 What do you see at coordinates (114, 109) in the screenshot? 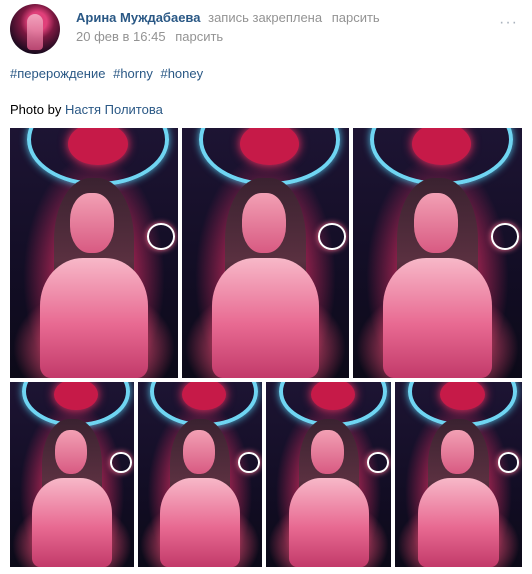
I see `credit-link: Настя Политова` at bounding box center [114, 109].